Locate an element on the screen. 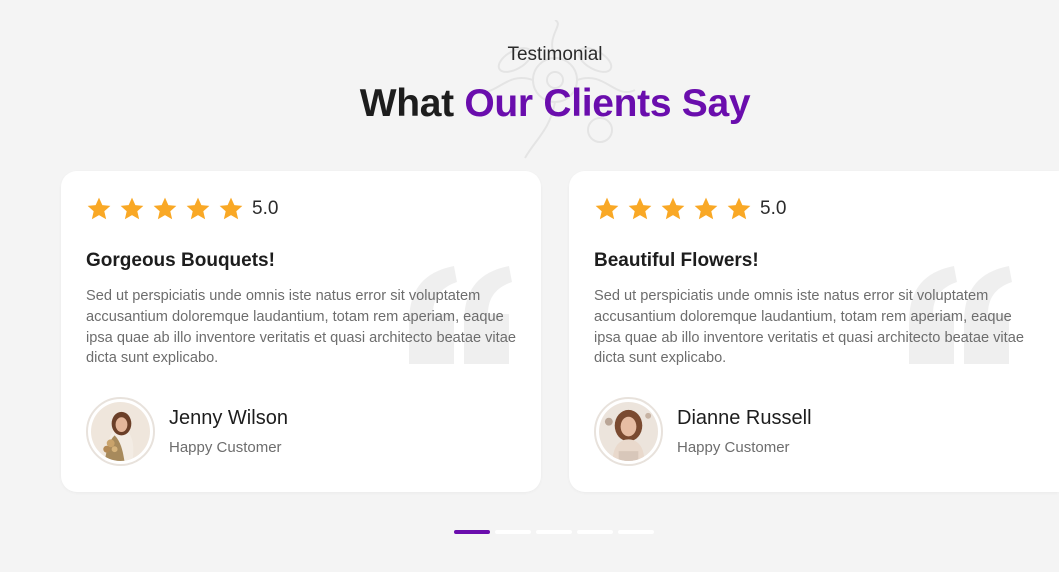 The width and height of the screenshot is (1059, 572). testimonial-title: Gorgeous Bouquets! is located at coordinates (180, 260).